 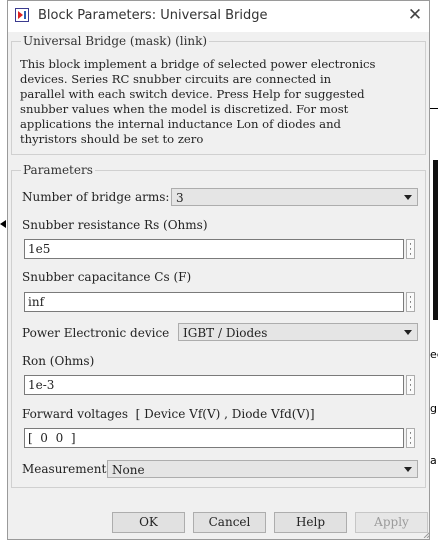 What do you see at coordinates (107, 277) in the screenshot?
I see `snubber-cs-label: Snubber capacitance Cs (F)` at bounding box center [107, 277].